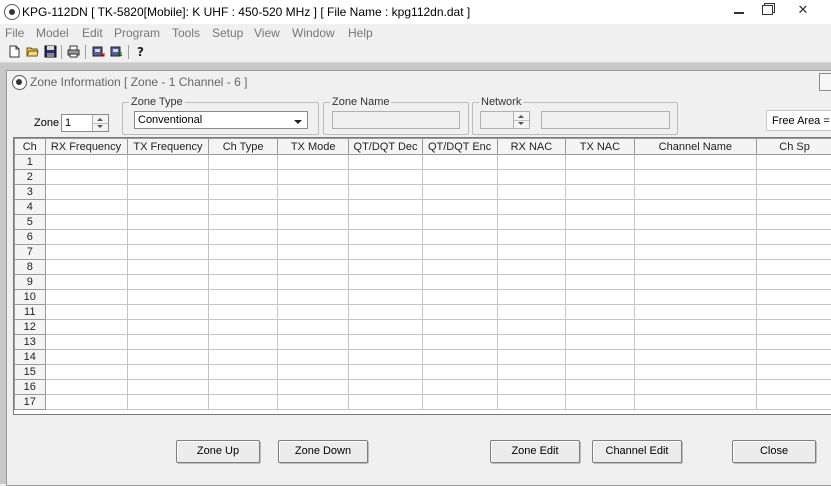 The width and height of the screenshot is (831, 486). Describe the element at coordinates (767, 11) in the screenshot. I see `maximize-button` at that location.